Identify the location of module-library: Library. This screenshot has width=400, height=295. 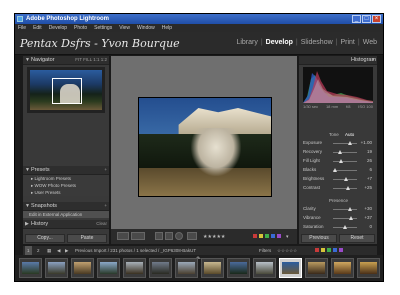
(246, 42).